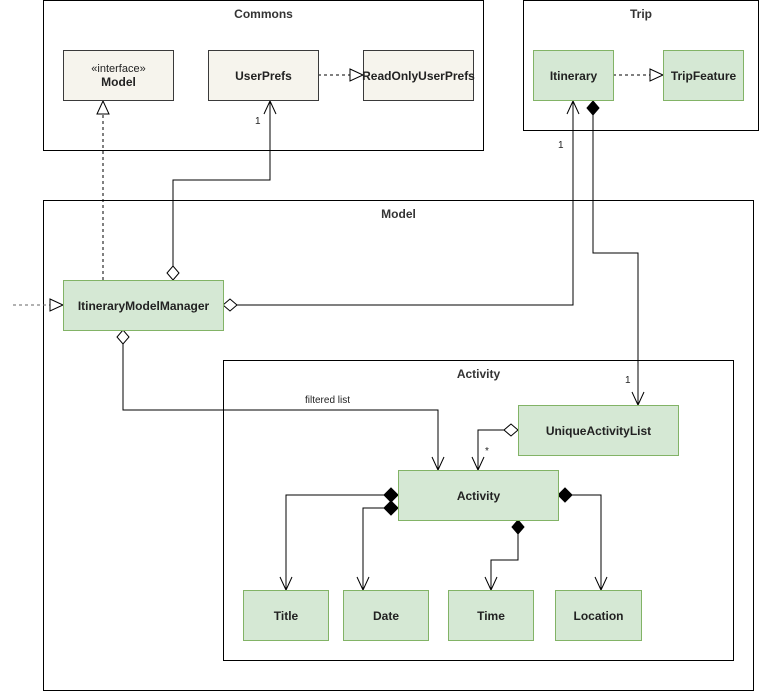 The width and height of the screenshot is (759, 691). I want to click on class-time: Time, so click(491, 615).